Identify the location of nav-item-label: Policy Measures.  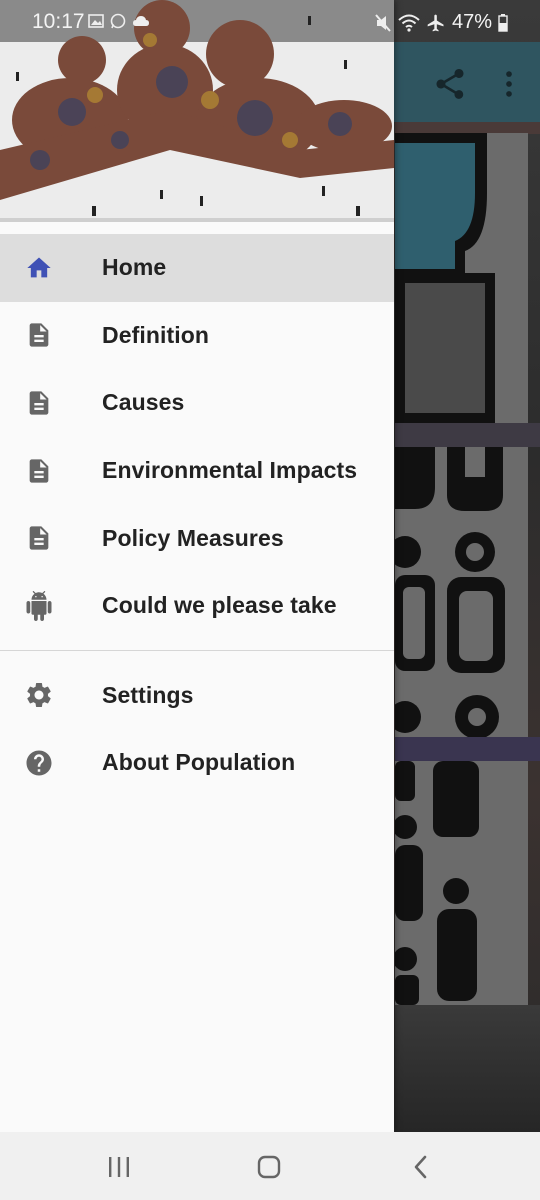
(193, 537).